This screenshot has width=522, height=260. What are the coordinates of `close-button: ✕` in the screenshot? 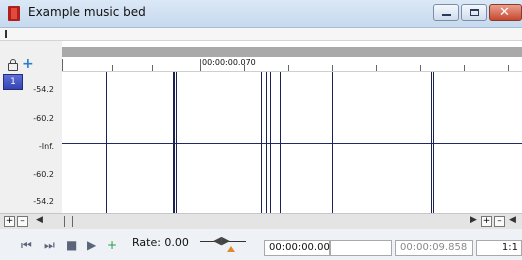 It's located at (505, 12).